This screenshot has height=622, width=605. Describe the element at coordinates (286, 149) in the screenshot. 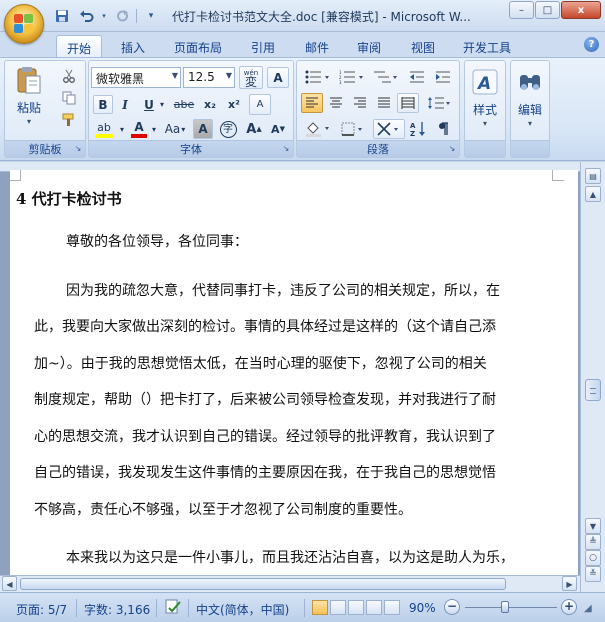

I see `font-launcher-icon: ↘` at that location.